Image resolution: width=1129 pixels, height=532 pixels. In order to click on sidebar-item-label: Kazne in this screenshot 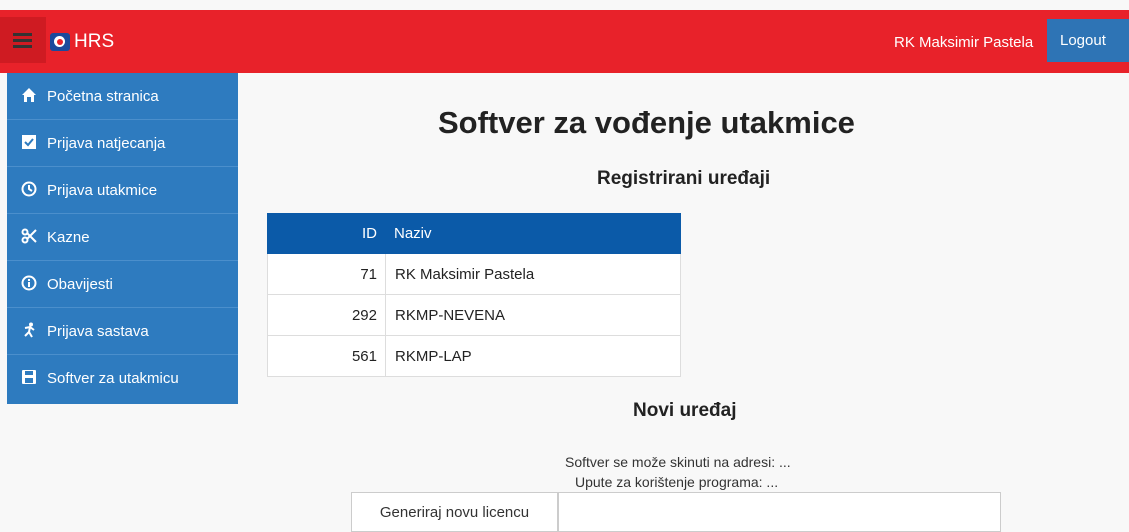, I will do `click(68, 237)`.